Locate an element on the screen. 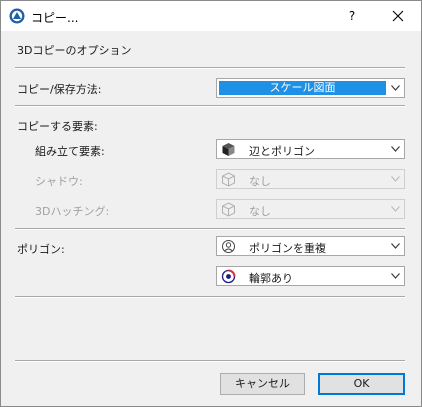  title-bar: コピー... ? is located at coordinates (211, 16).